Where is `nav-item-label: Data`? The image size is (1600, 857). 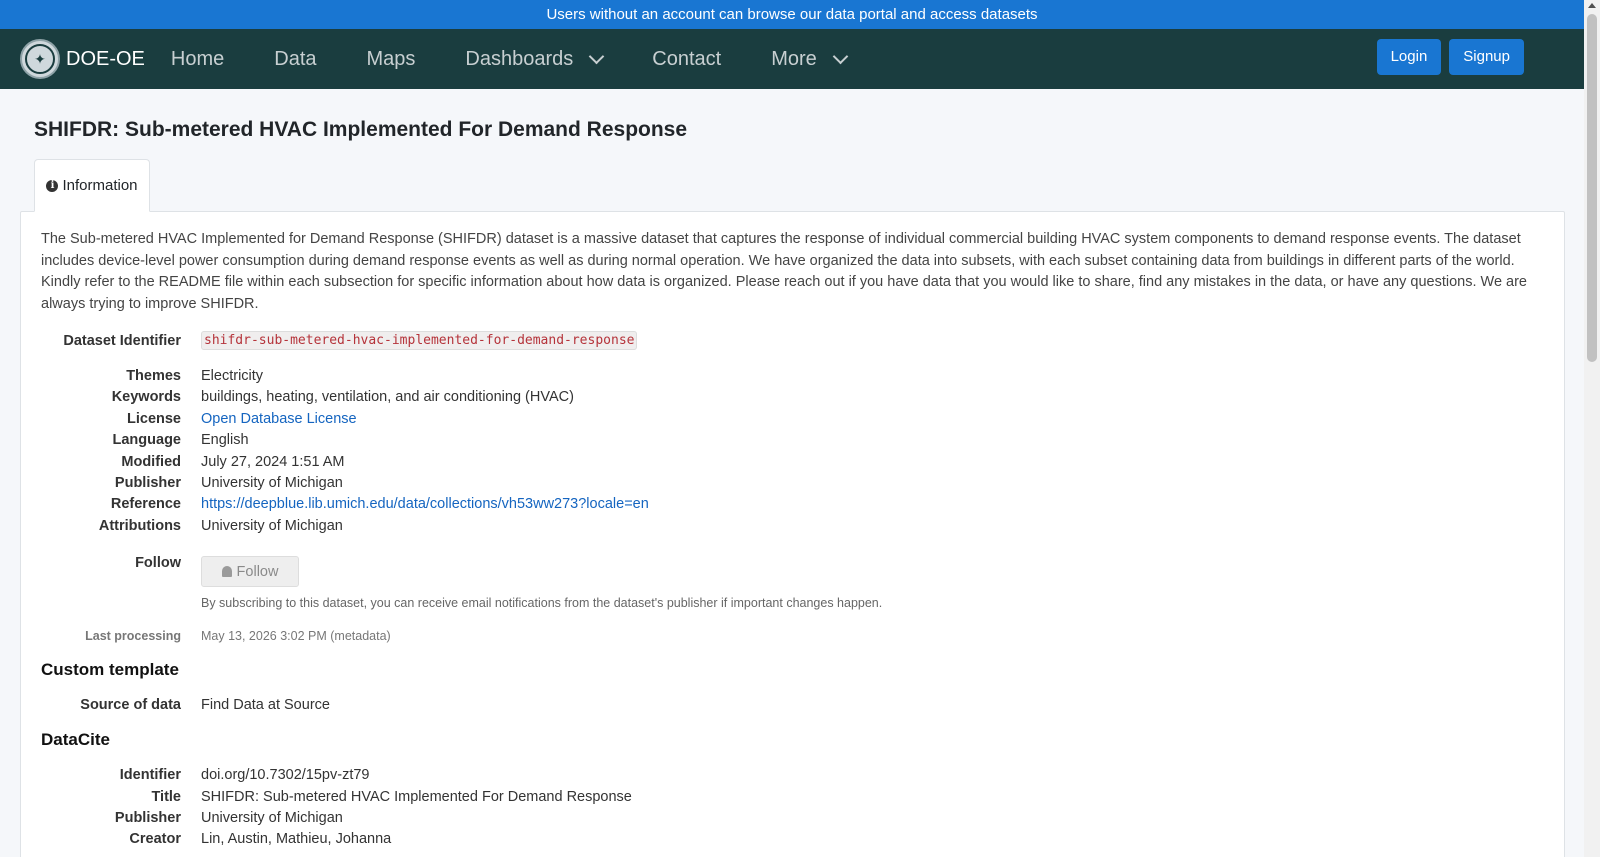 nav-item-label: Data is located at coordinates (295, 58).